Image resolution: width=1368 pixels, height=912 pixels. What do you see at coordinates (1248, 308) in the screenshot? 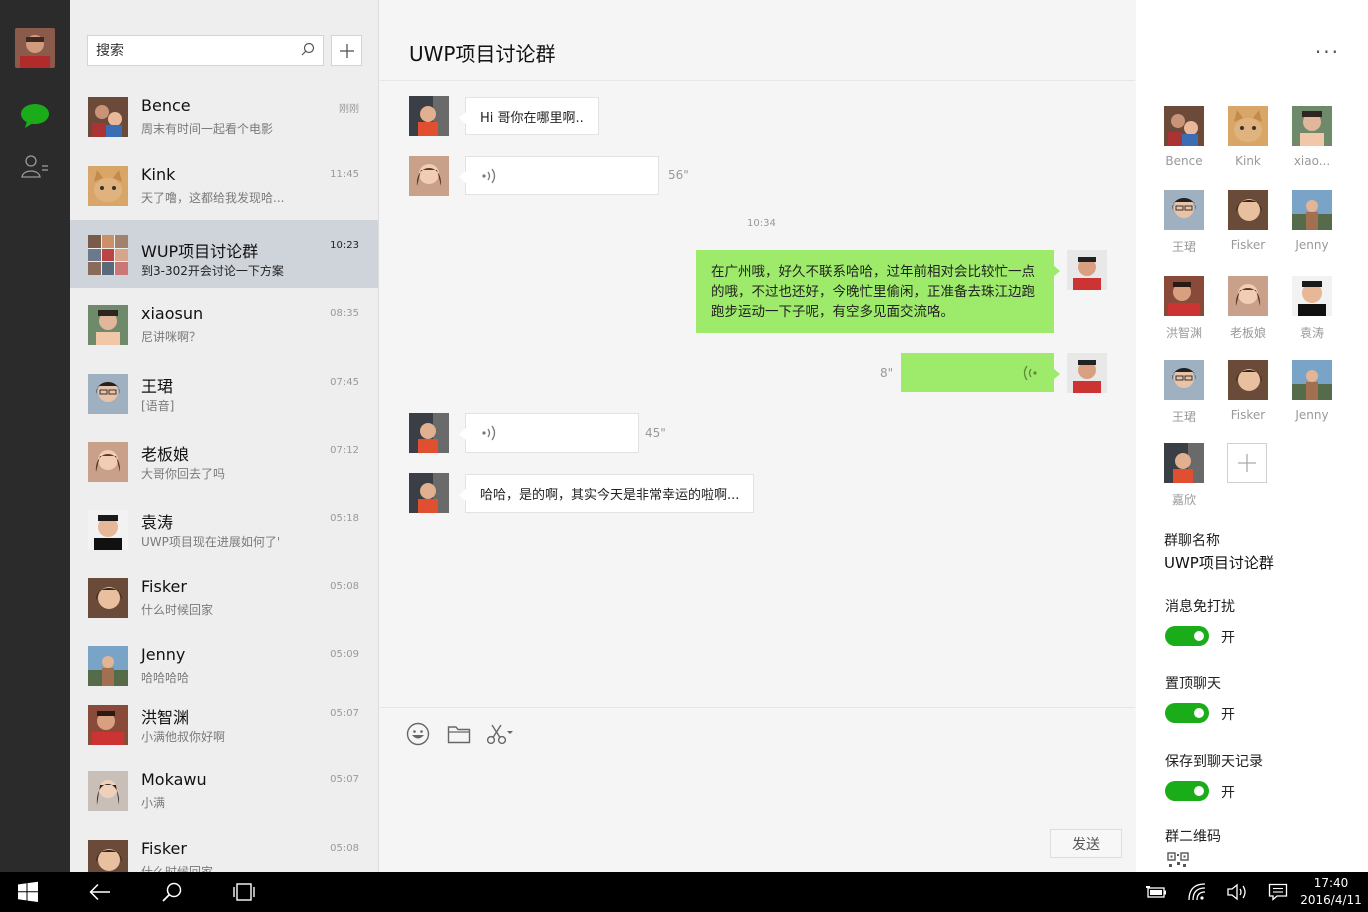
I see `member-item: 老板娘` at bounding box center [1248, 308].